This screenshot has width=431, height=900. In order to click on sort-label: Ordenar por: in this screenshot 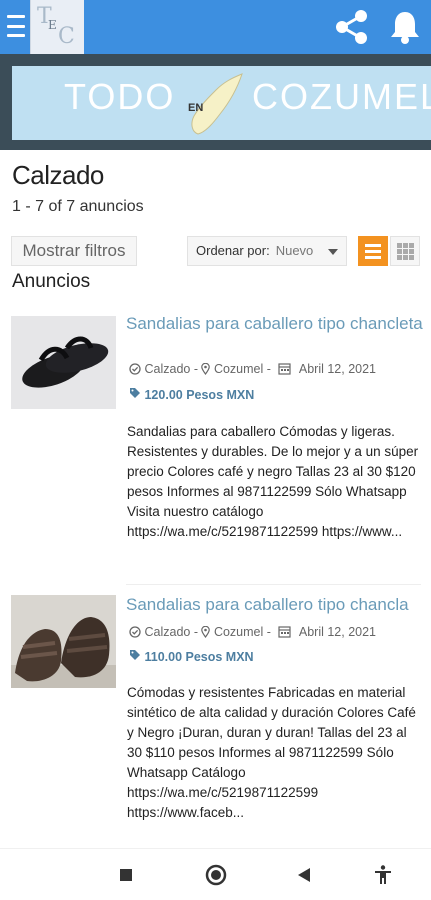, I will do `click(233, 250)`.